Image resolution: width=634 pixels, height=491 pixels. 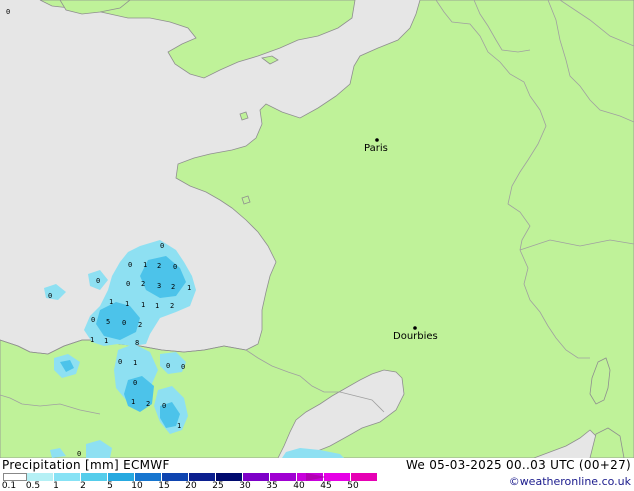 I want to click on precip-value: 8, so click(x=137, y=343).